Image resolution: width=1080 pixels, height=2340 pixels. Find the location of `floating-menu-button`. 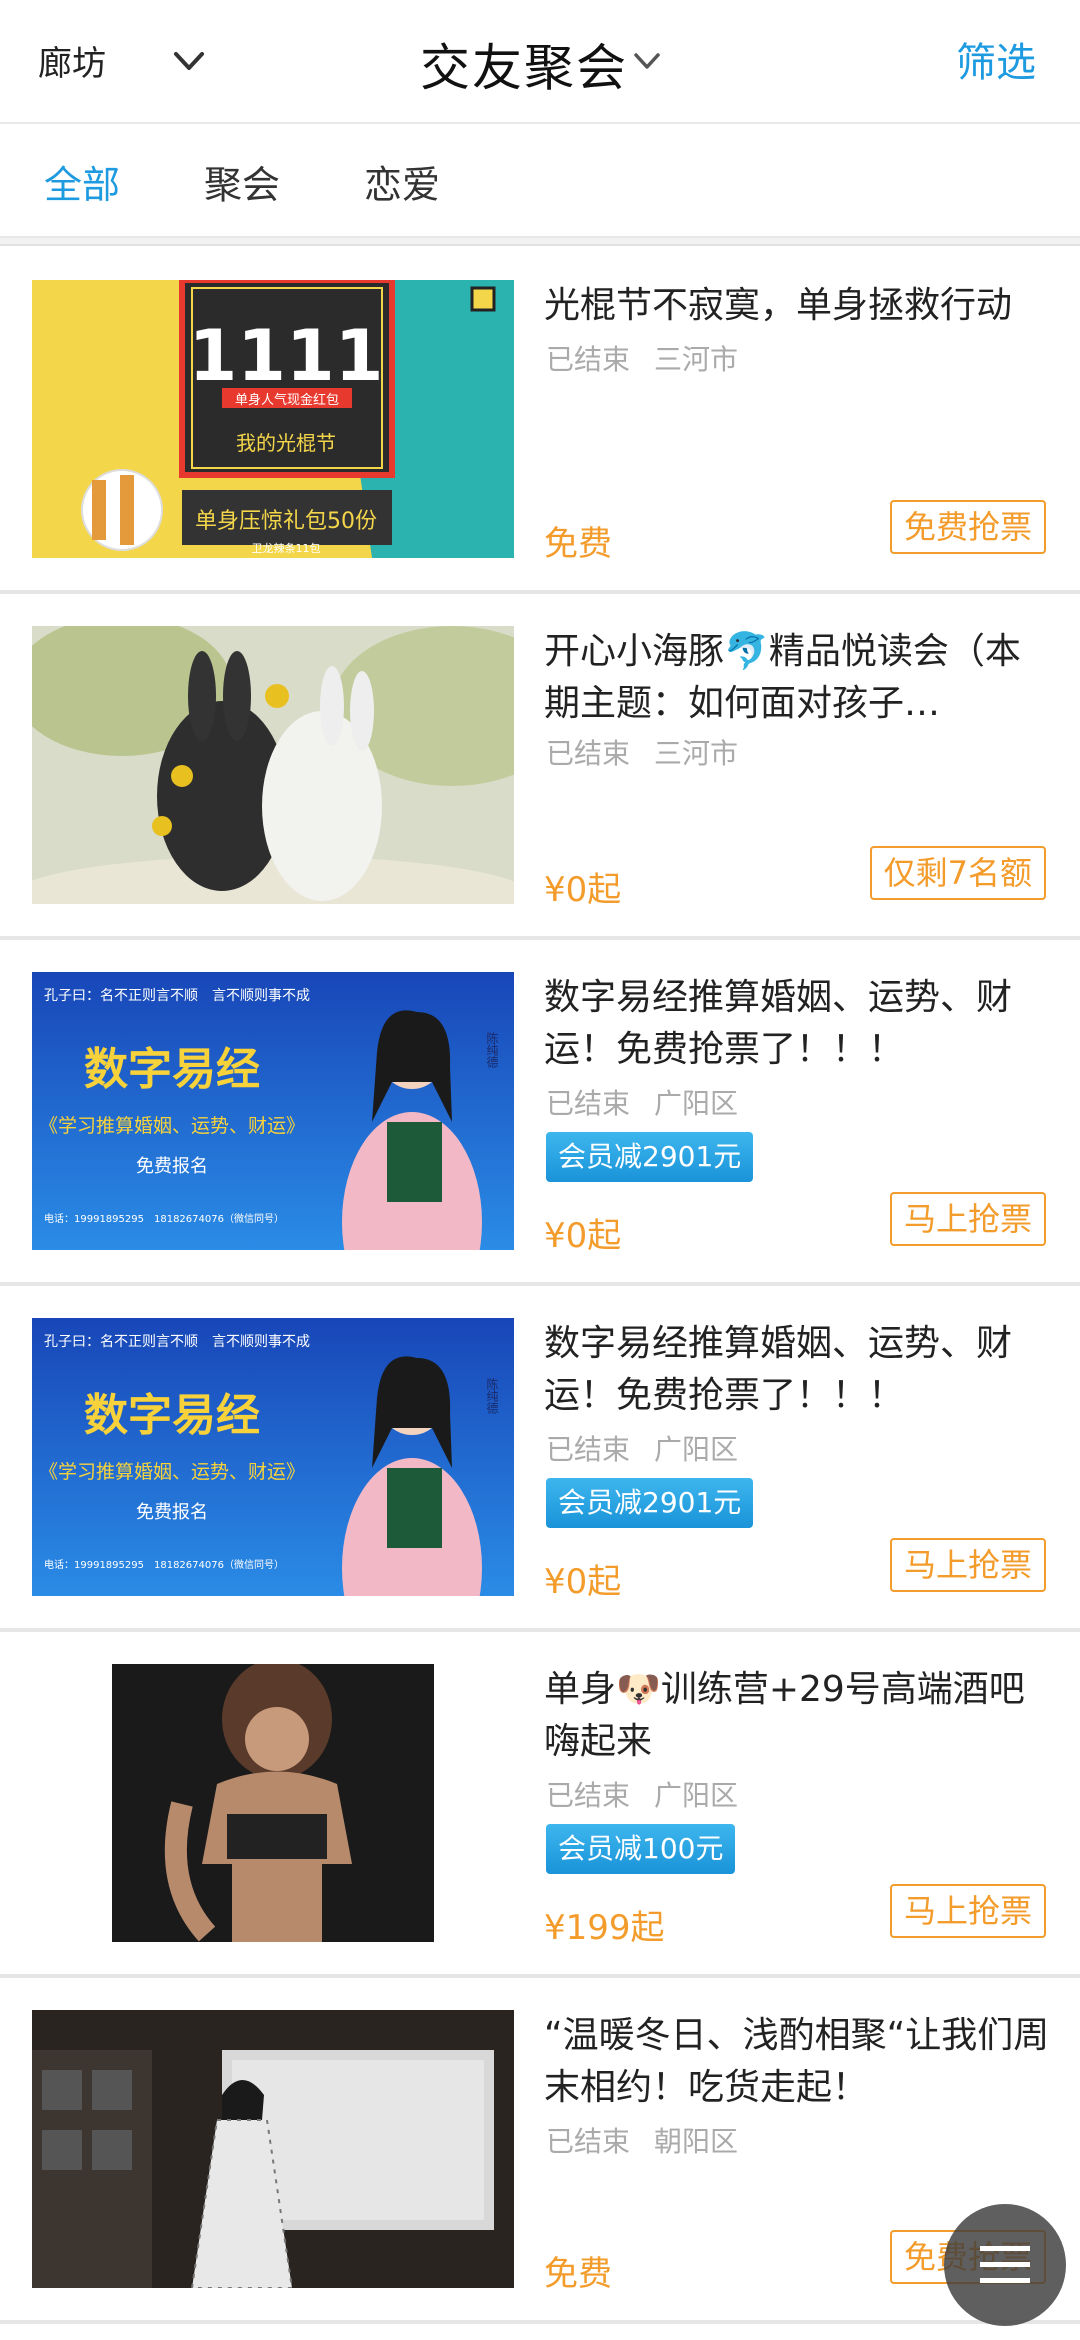

floating-menu-button is located at coordinates (1005, 2265).